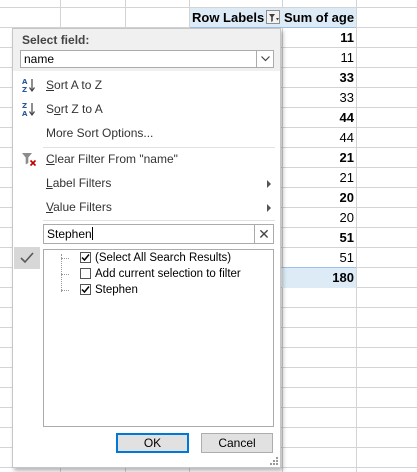 The image size is (417, 472). What do you see at coordinates (237, 443) in the screenshot?
I see `cancel-button: Cancel` at bounding box center [237, 443].